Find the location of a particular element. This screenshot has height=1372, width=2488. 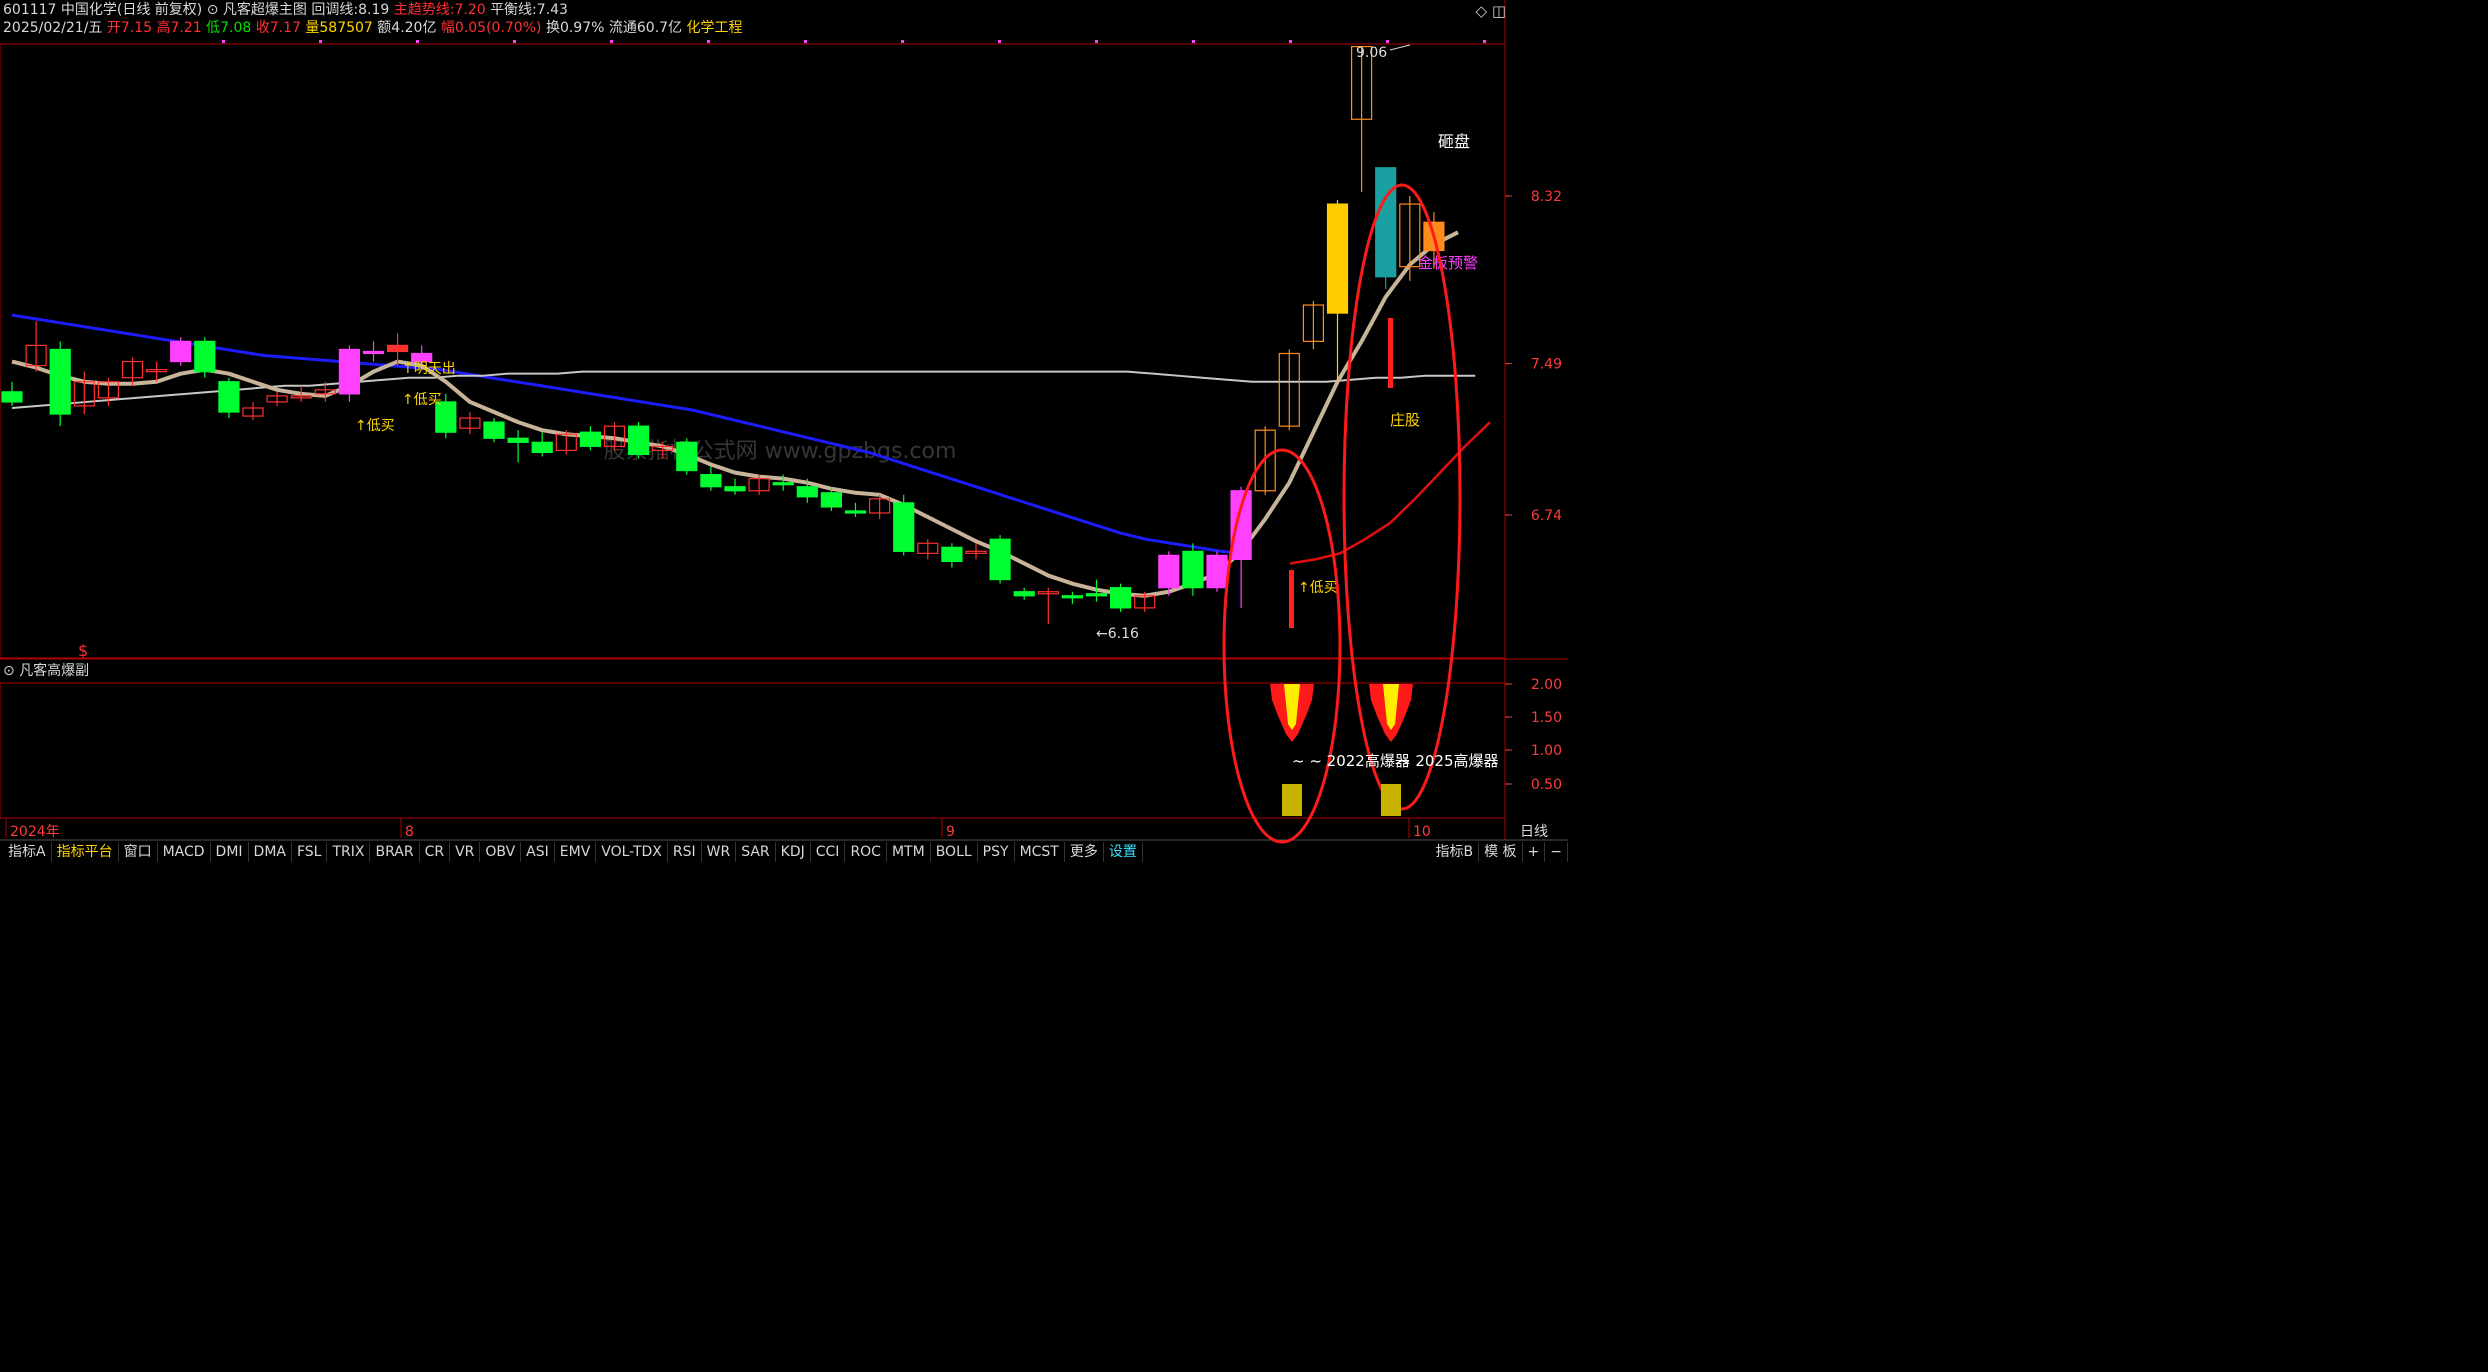

tab-1: 指标平台 is located at coordinates (85, 852).